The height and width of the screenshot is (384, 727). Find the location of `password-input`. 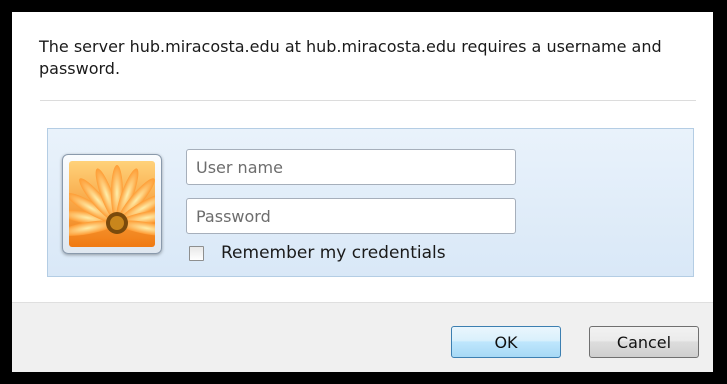

password-input is located at coordinates (351, 216).